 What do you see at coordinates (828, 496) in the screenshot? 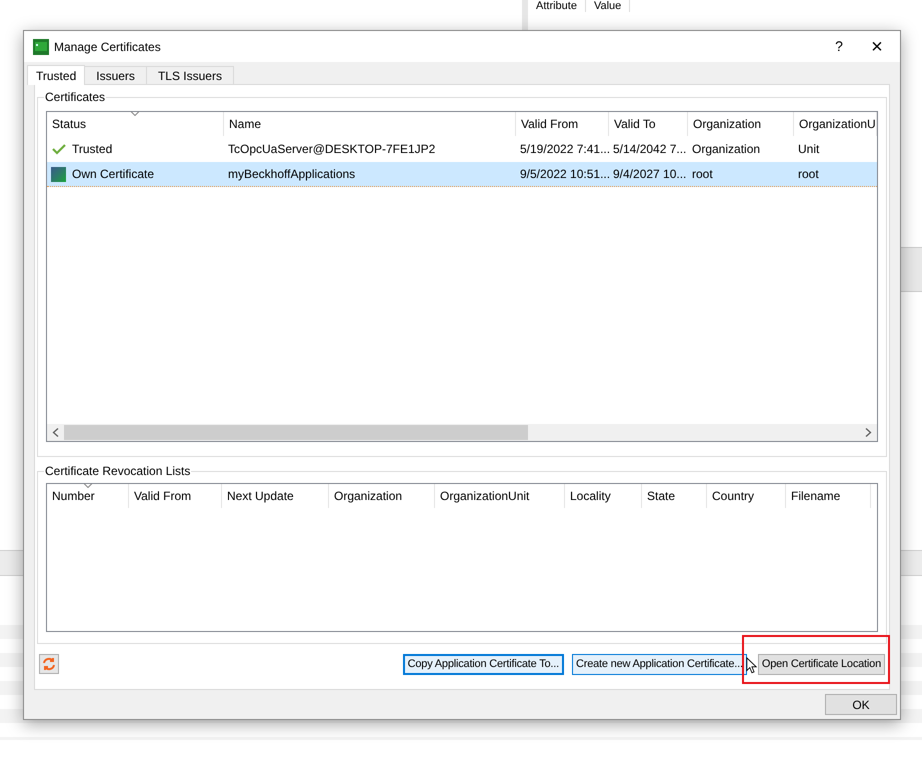
I see `column-header: Filename` at bounding box center [828, 496].